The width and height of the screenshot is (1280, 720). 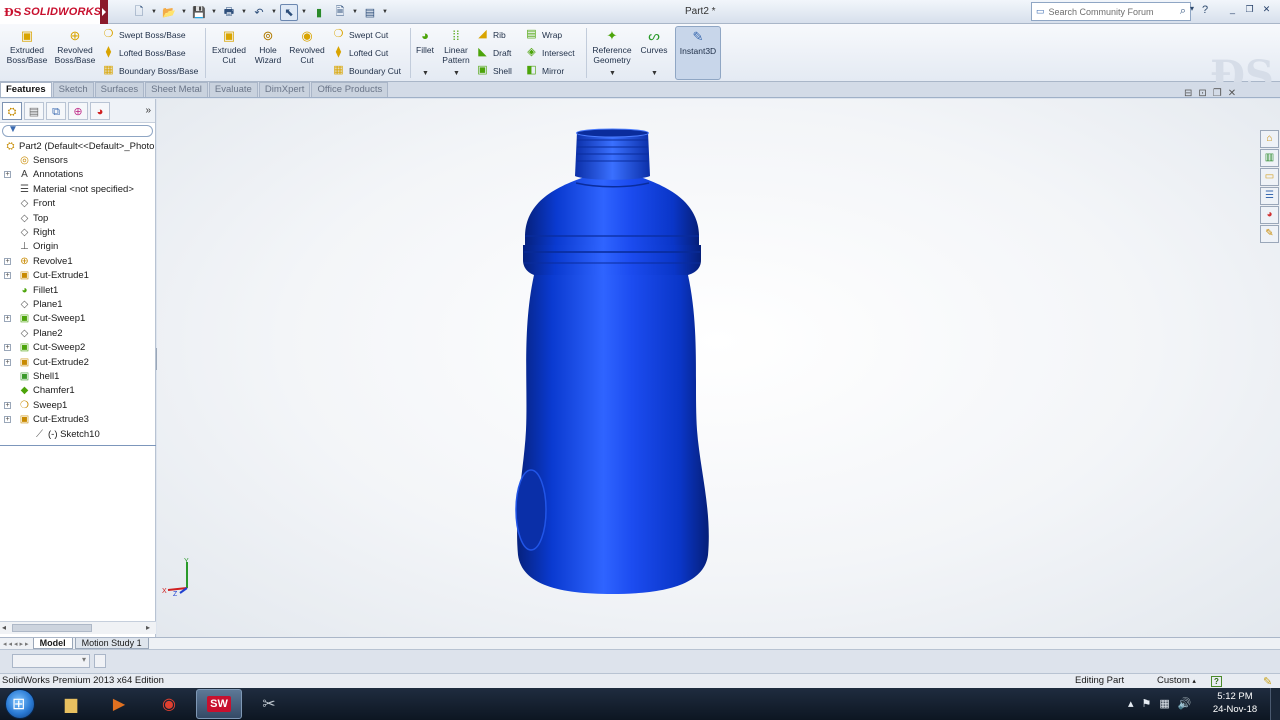 I want to click on scroll-right-icon: ▸, so click(x=148, y=627).